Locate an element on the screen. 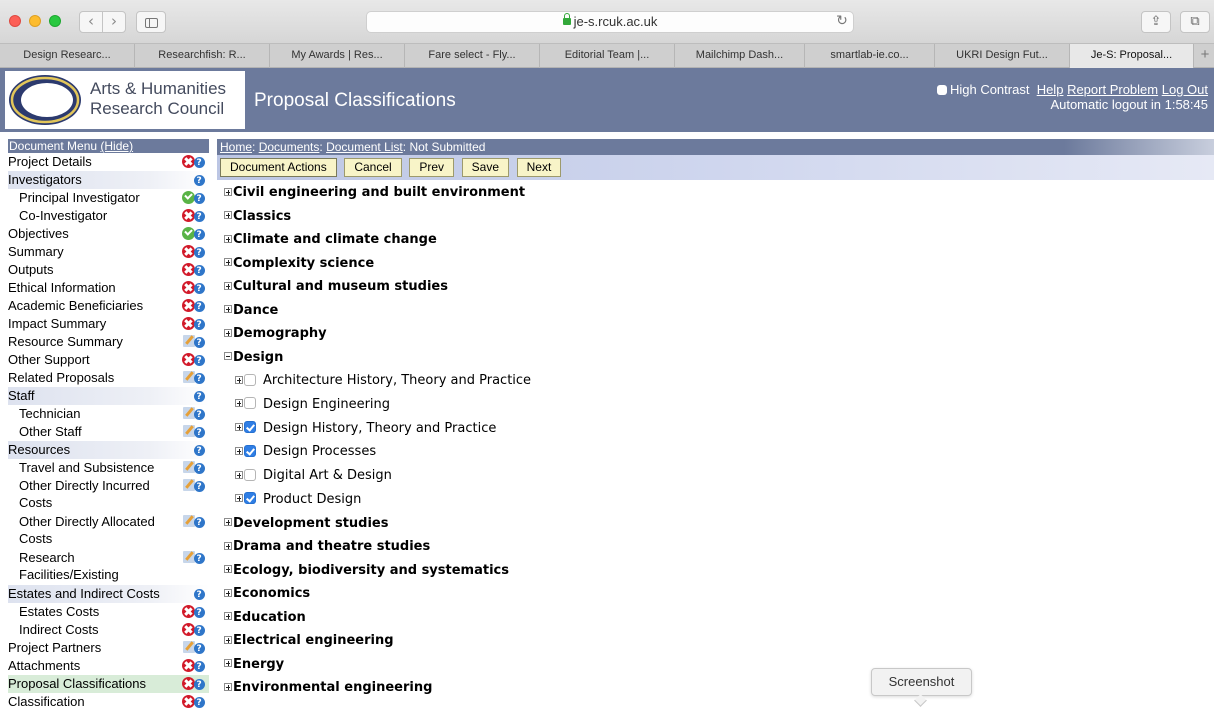 The image size is (1214, 709). browser-tab: Researchfish is located at coordinates (202, 56).